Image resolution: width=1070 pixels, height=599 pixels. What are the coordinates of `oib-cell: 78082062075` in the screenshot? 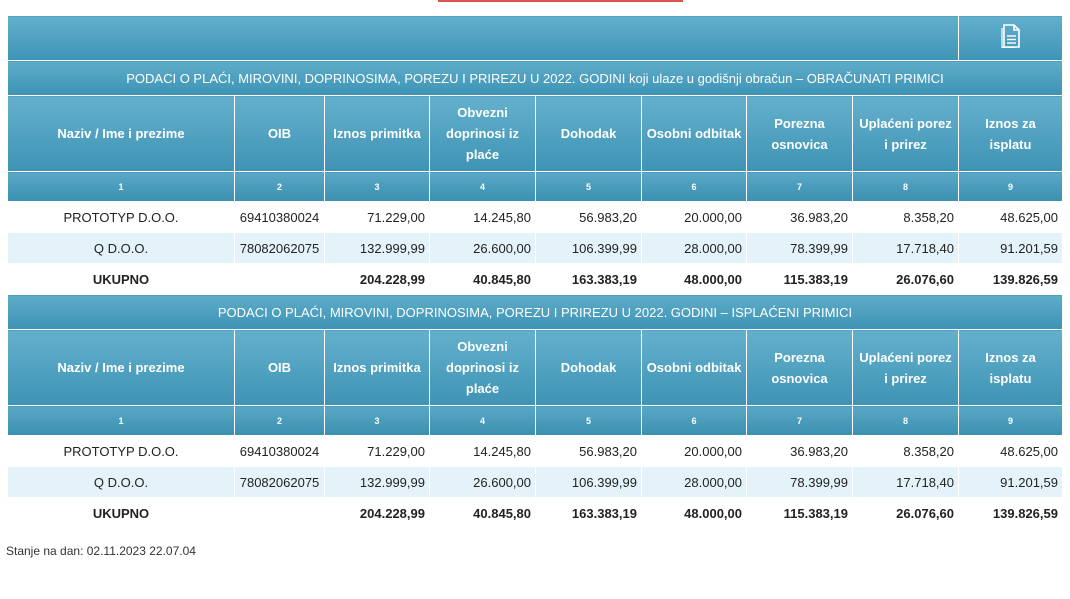 It's located at (279, 248).